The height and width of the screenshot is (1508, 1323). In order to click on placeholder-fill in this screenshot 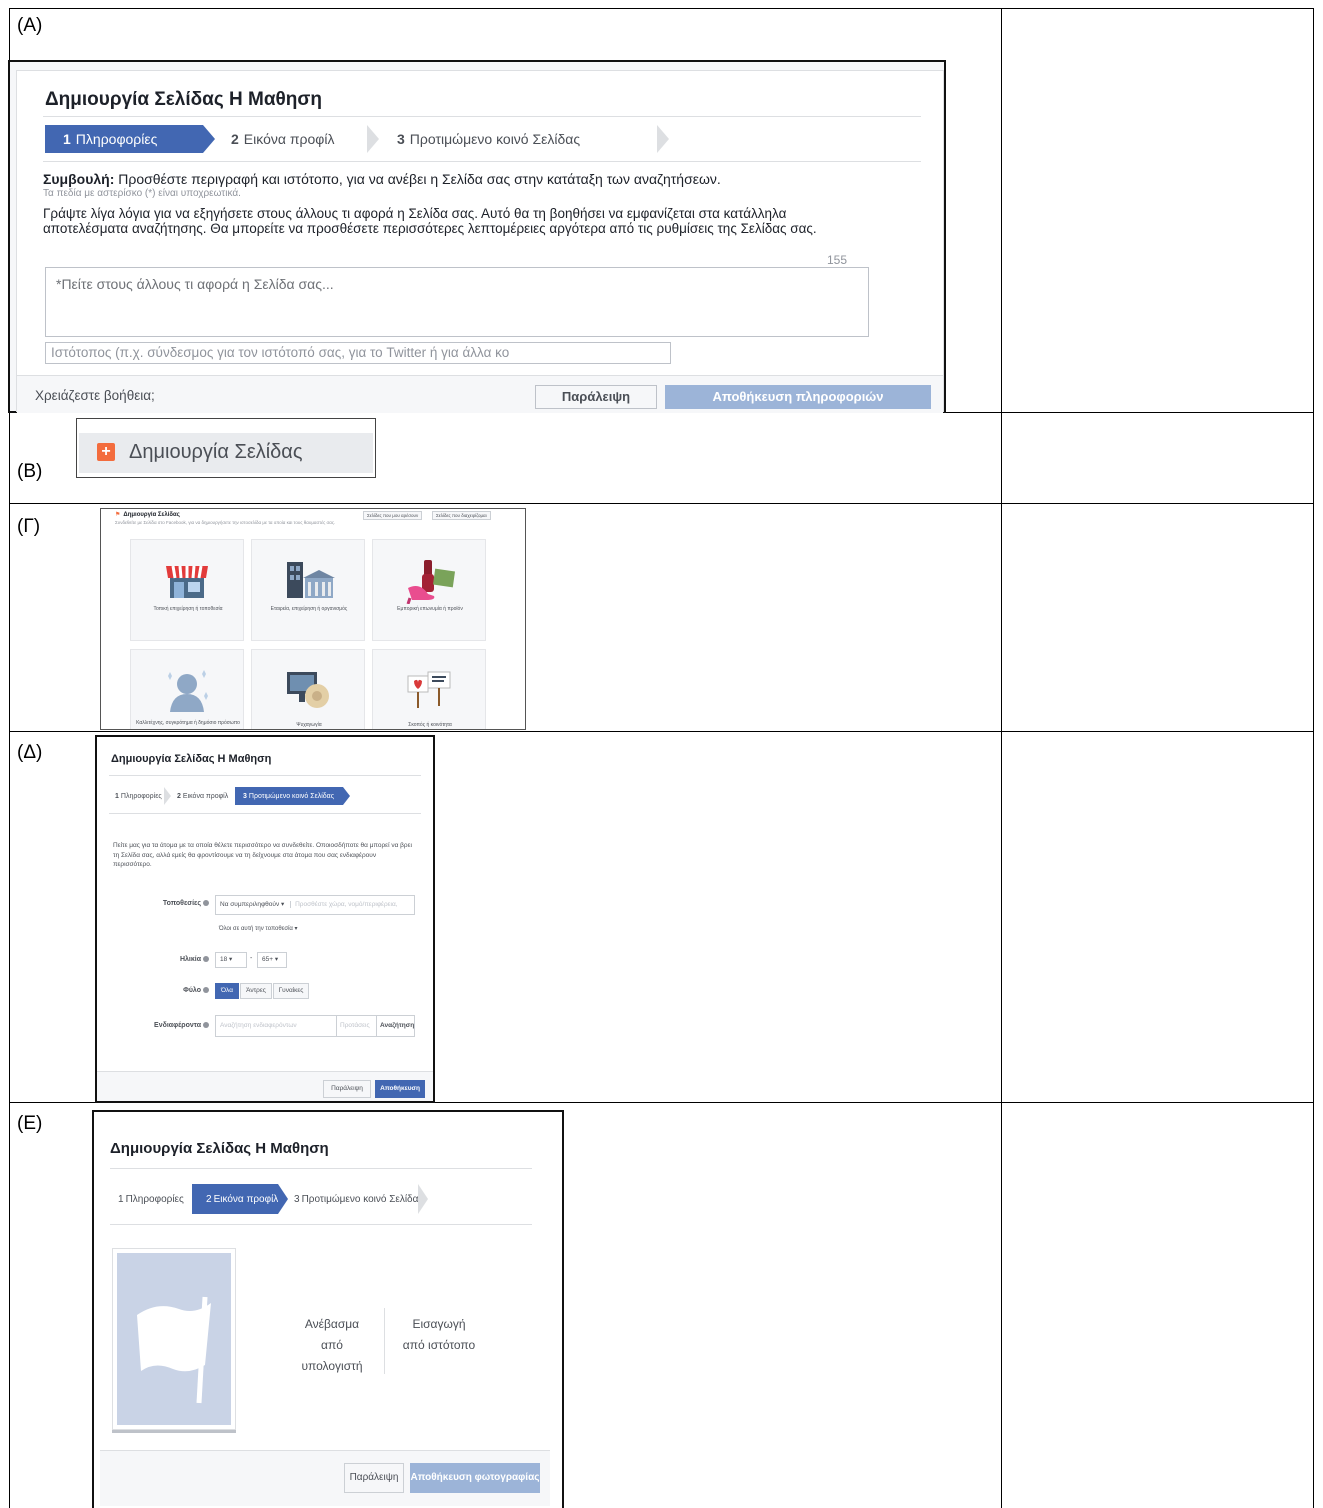, I will do `click(174, 1339)`.